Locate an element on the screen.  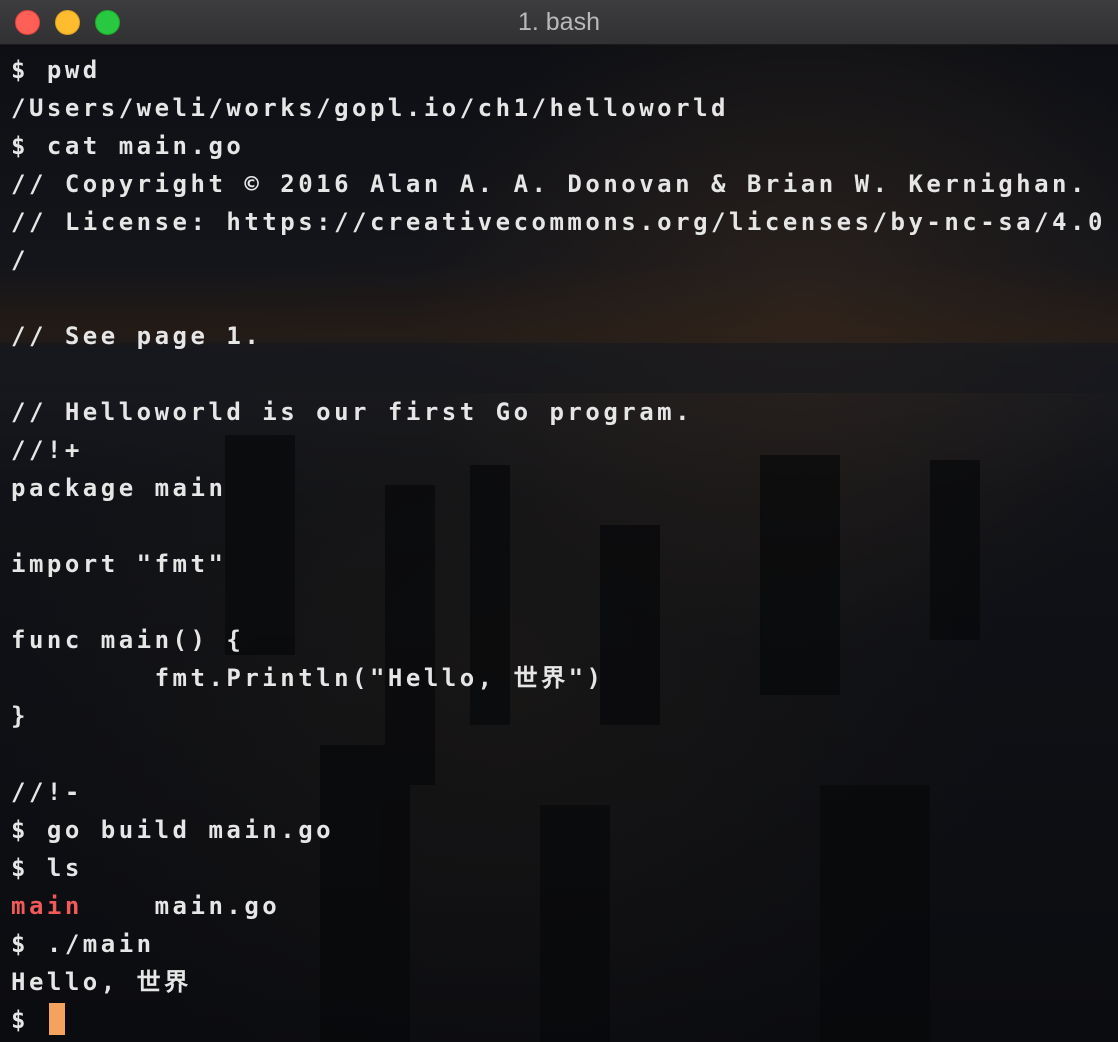
source-file-name: main.go is located at coordinates (217, 906).